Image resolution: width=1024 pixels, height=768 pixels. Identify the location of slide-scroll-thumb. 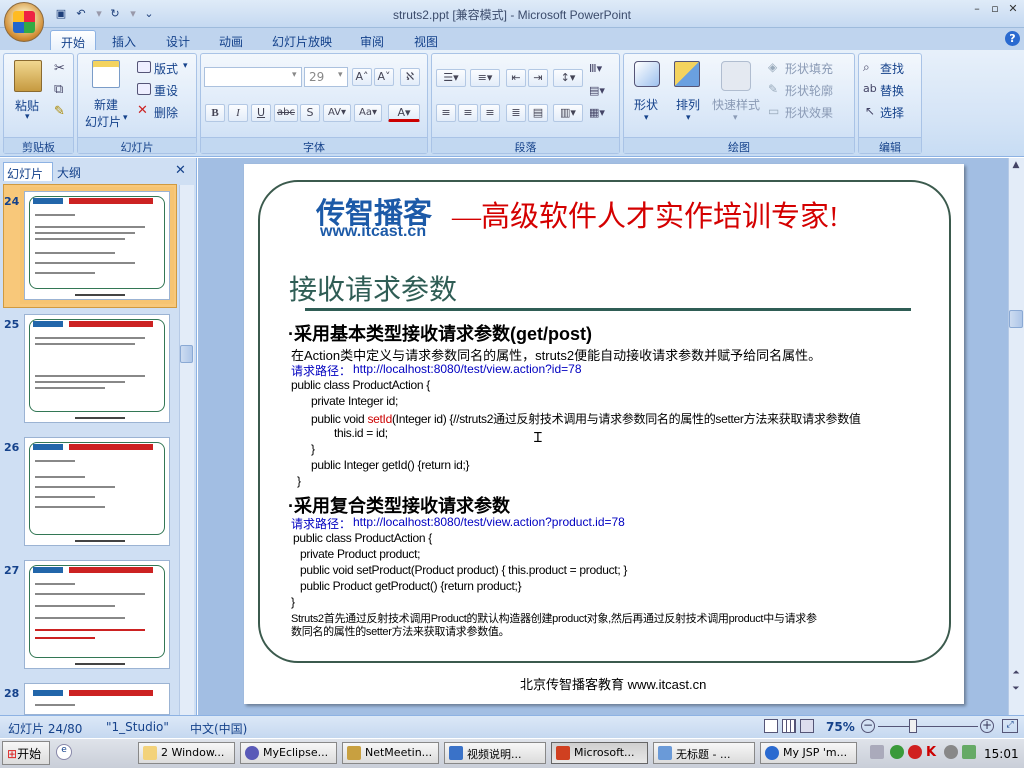
(1016, 319).